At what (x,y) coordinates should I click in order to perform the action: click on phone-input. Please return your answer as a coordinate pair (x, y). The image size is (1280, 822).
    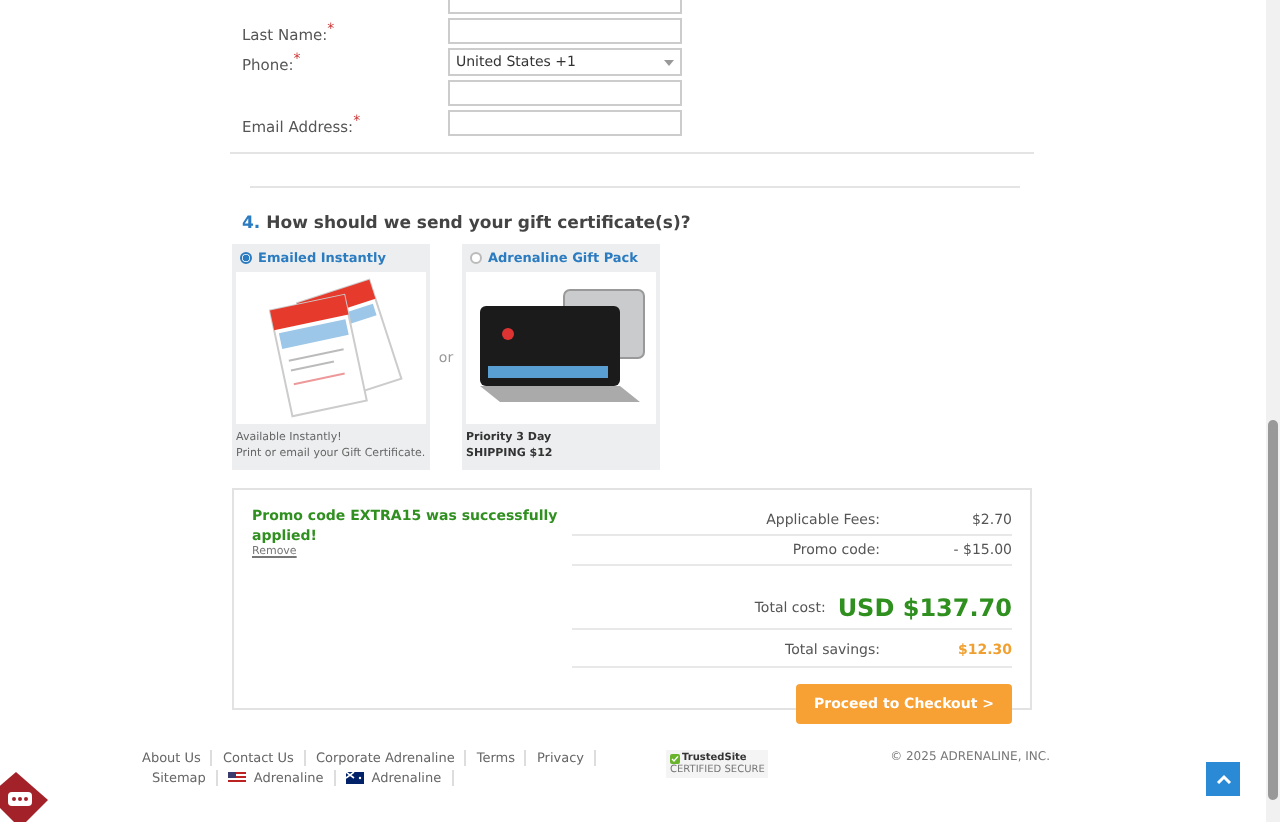
    Looking at the image, I should click on (565, 93).